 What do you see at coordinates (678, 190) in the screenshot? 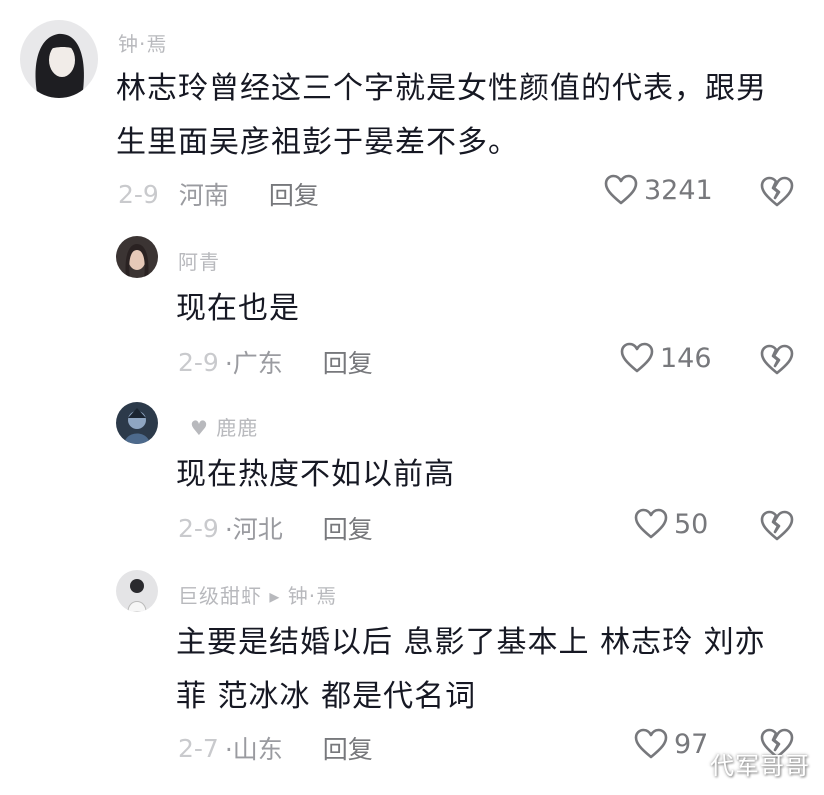
I see `like-count: 3241` at bounding box center [678, 190].